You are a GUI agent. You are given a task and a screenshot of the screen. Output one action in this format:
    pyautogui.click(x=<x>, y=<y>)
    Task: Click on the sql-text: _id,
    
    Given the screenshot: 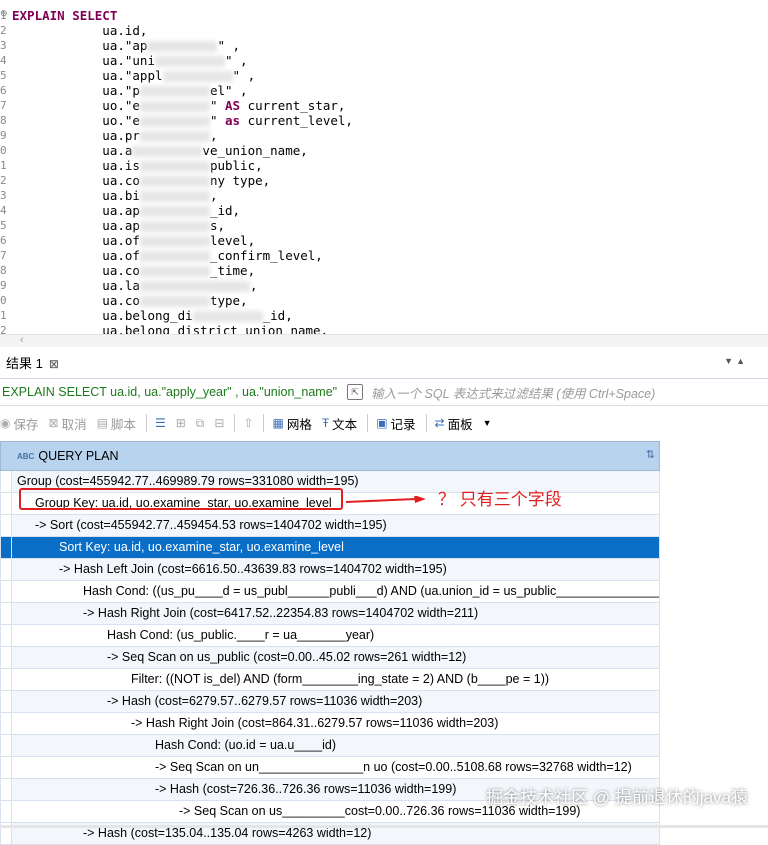 What is the action you would take?
    pyautogui.click(x=225, y=210)
    